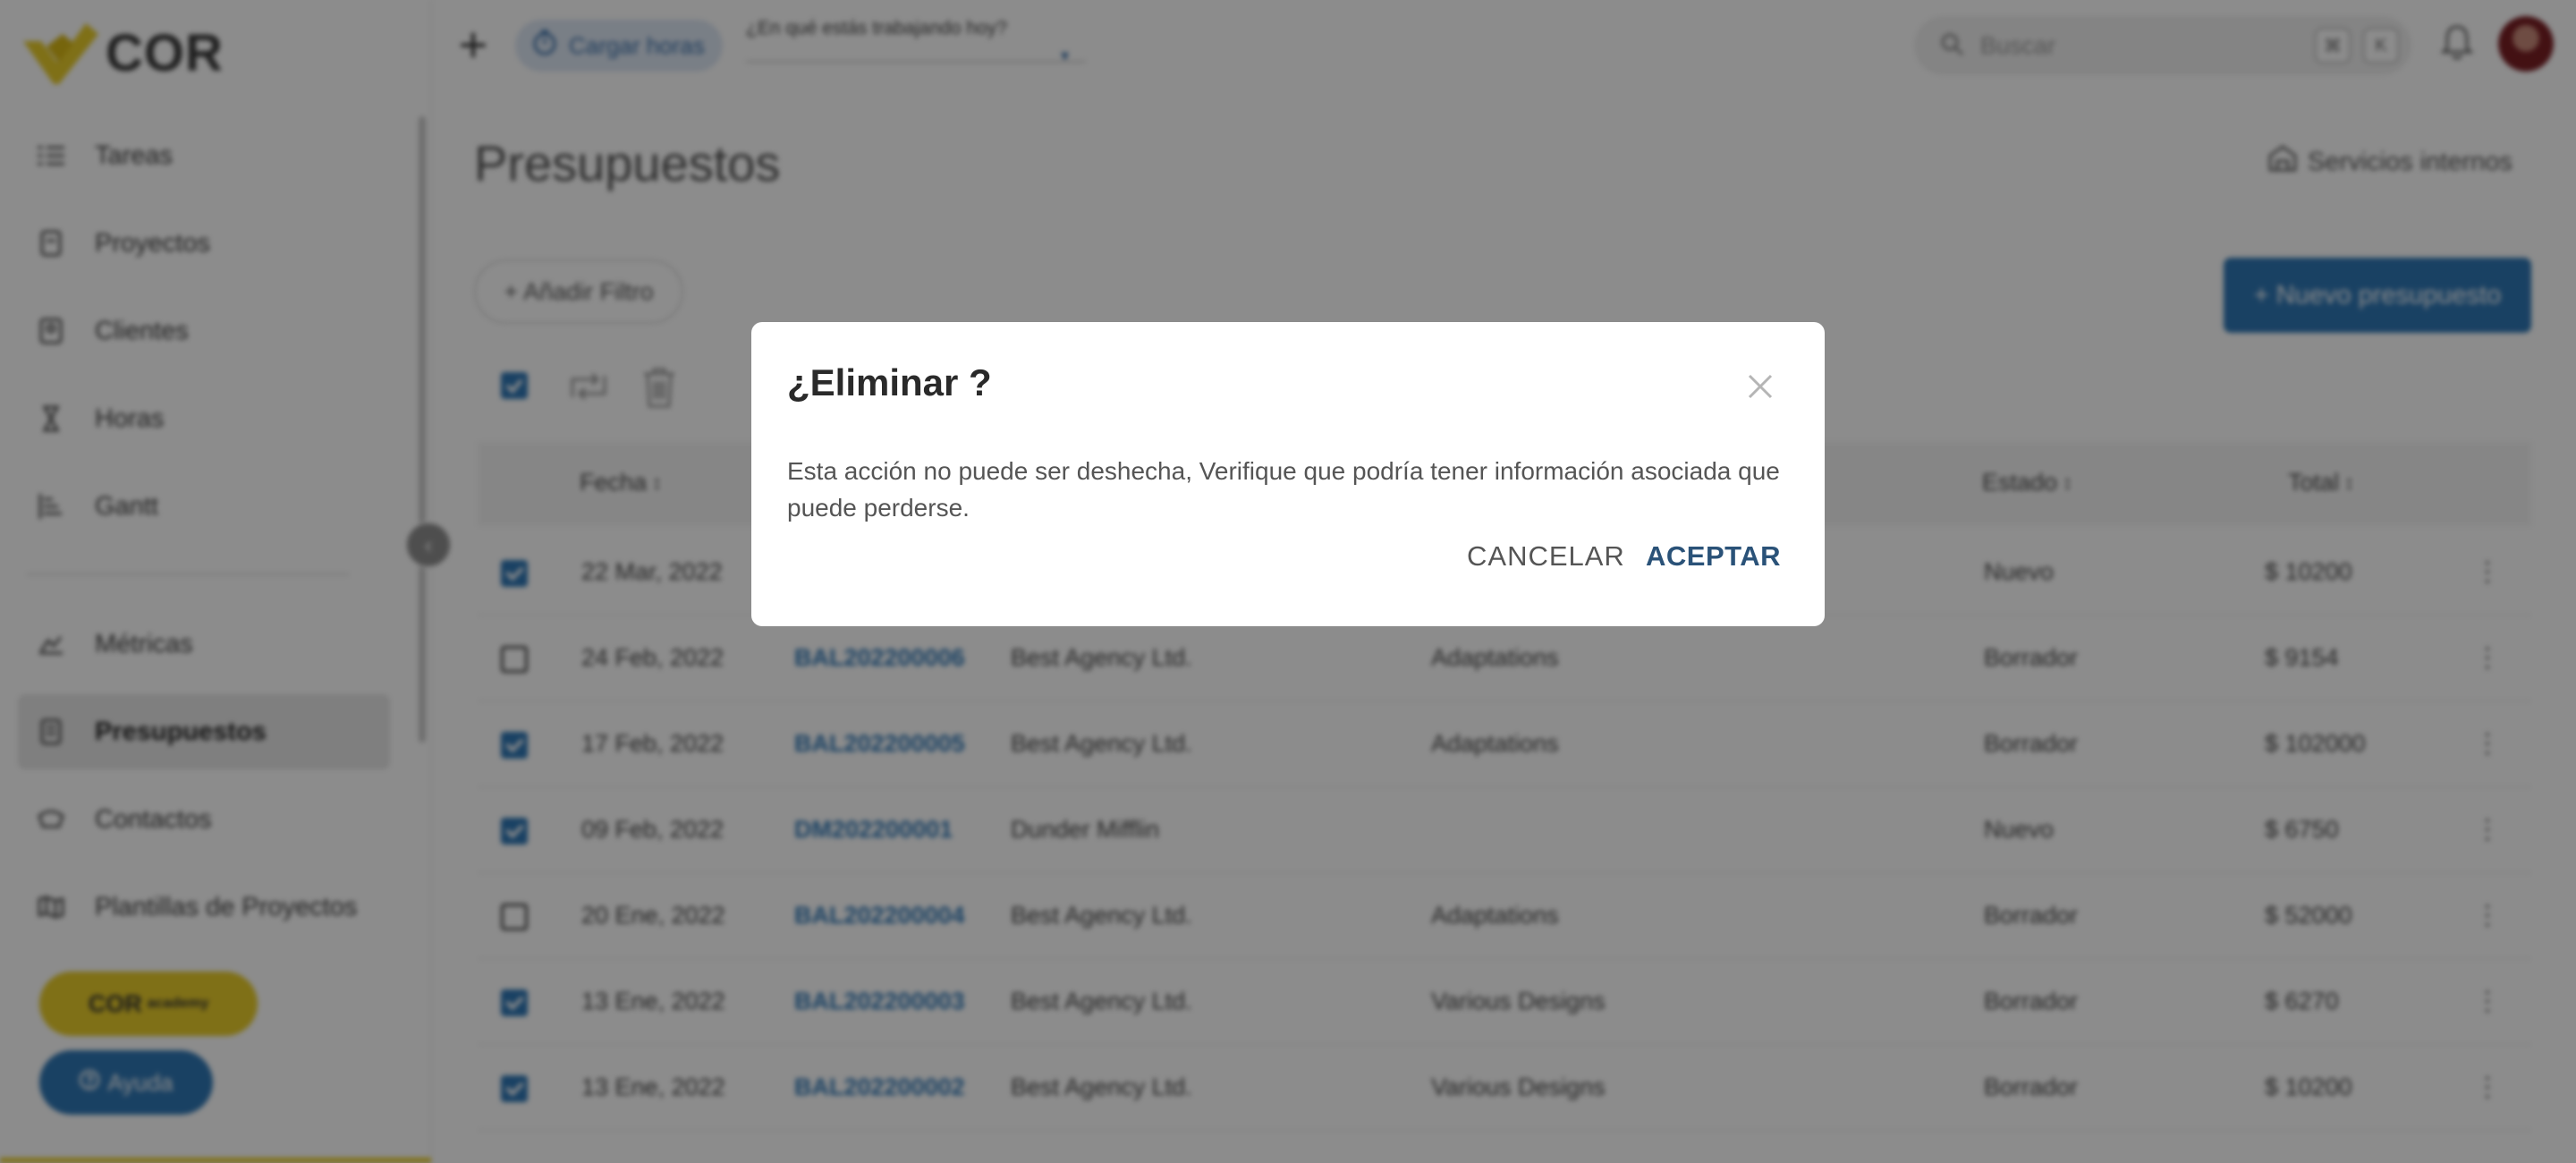  What do you see at coordinates (889, 382) in the screenshot?
I see `dialog-title: ¿Eliminar ?` at bounding box center [889, 382].